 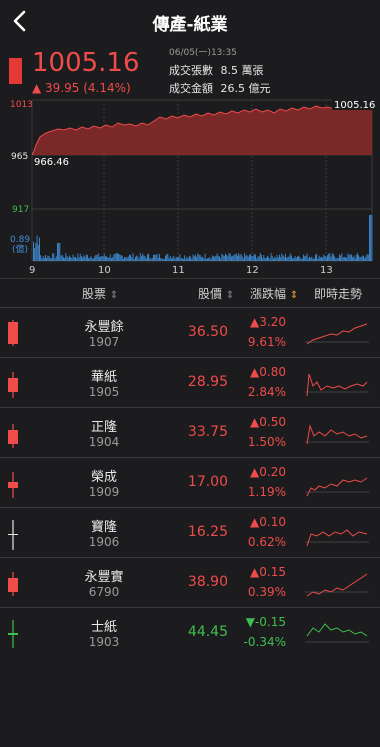 I want to click on stock-change: ▲3.20, so click(x=268, y=322).